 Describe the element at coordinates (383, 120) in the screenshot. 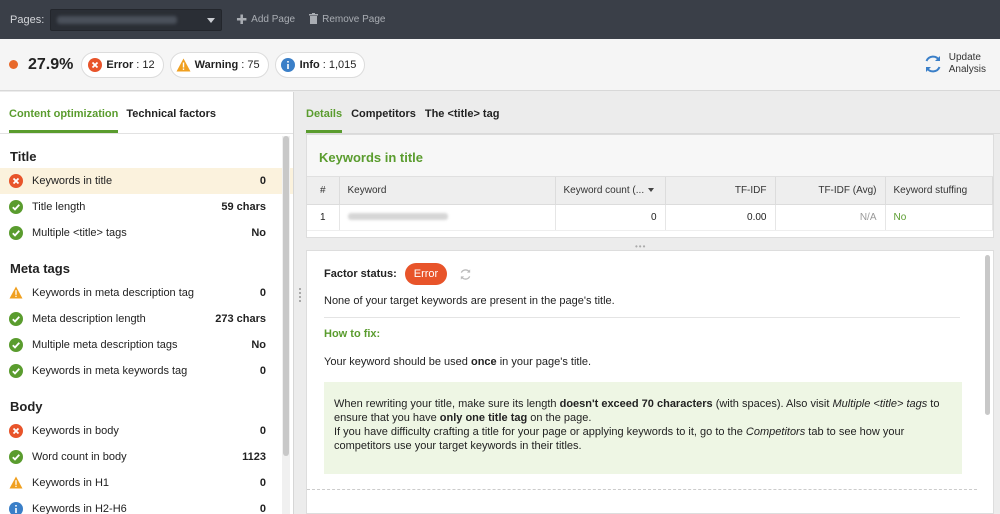

I see `tab-competitors: Competitors` at that location.